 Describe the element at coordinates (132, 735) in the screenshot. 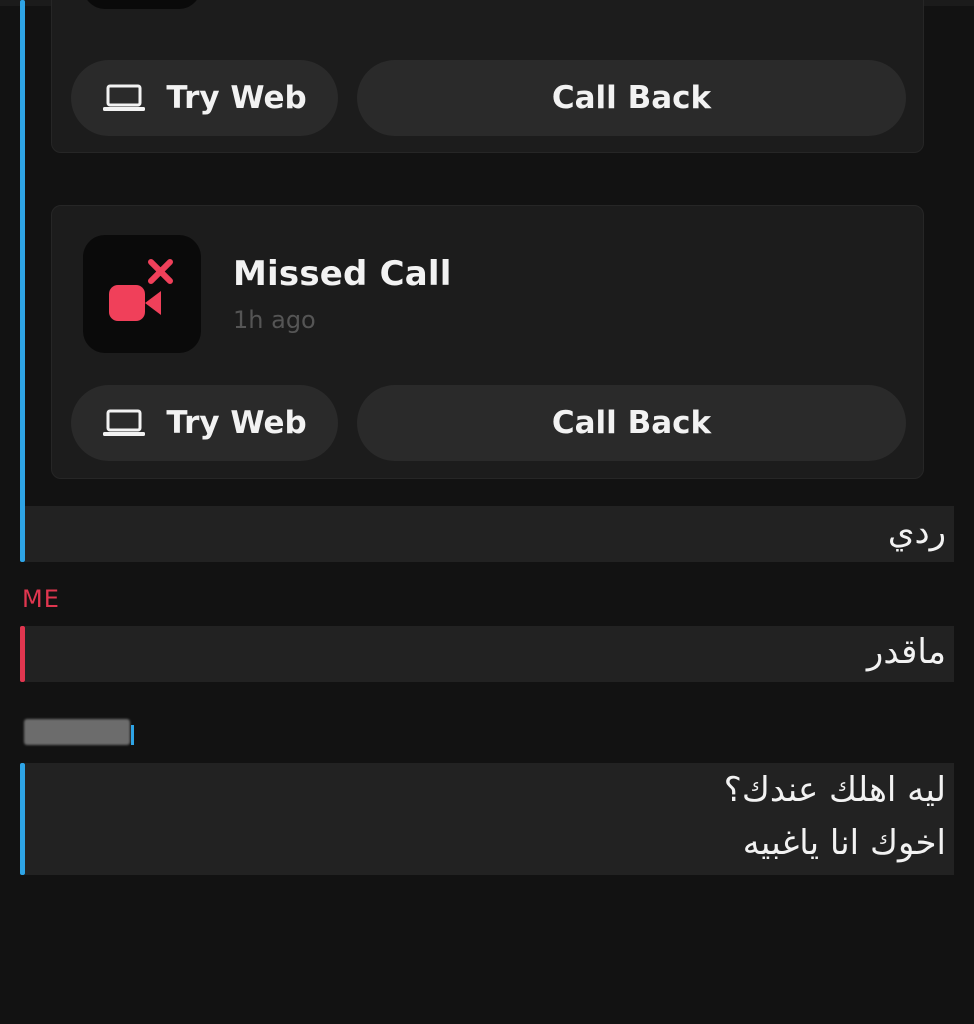

I see `redaction-edge` at that location.